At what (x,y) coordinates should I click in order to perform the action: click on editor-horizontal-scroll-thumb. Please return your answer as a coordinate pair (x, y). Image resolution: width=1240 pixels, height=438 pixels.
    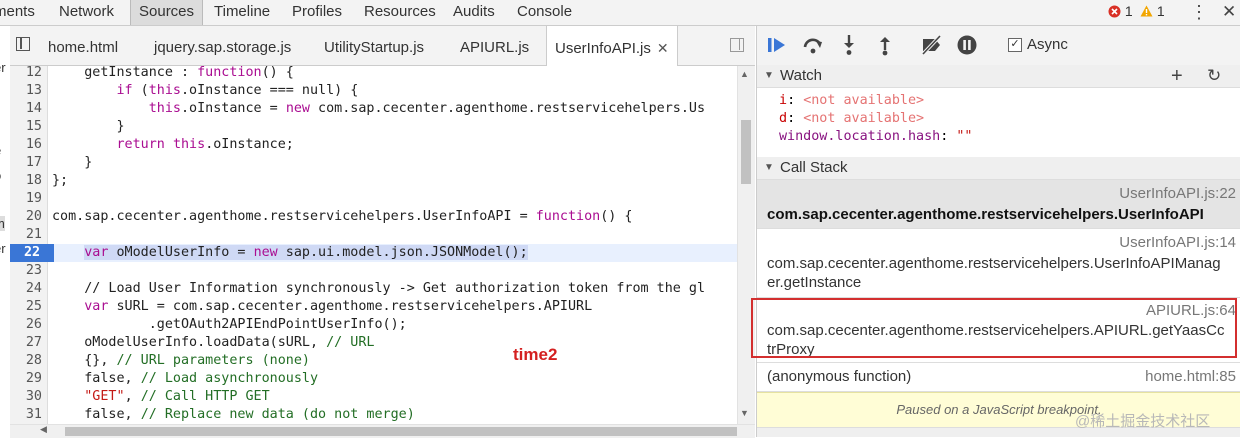
    Looking at the image, I should click on (401, 431).